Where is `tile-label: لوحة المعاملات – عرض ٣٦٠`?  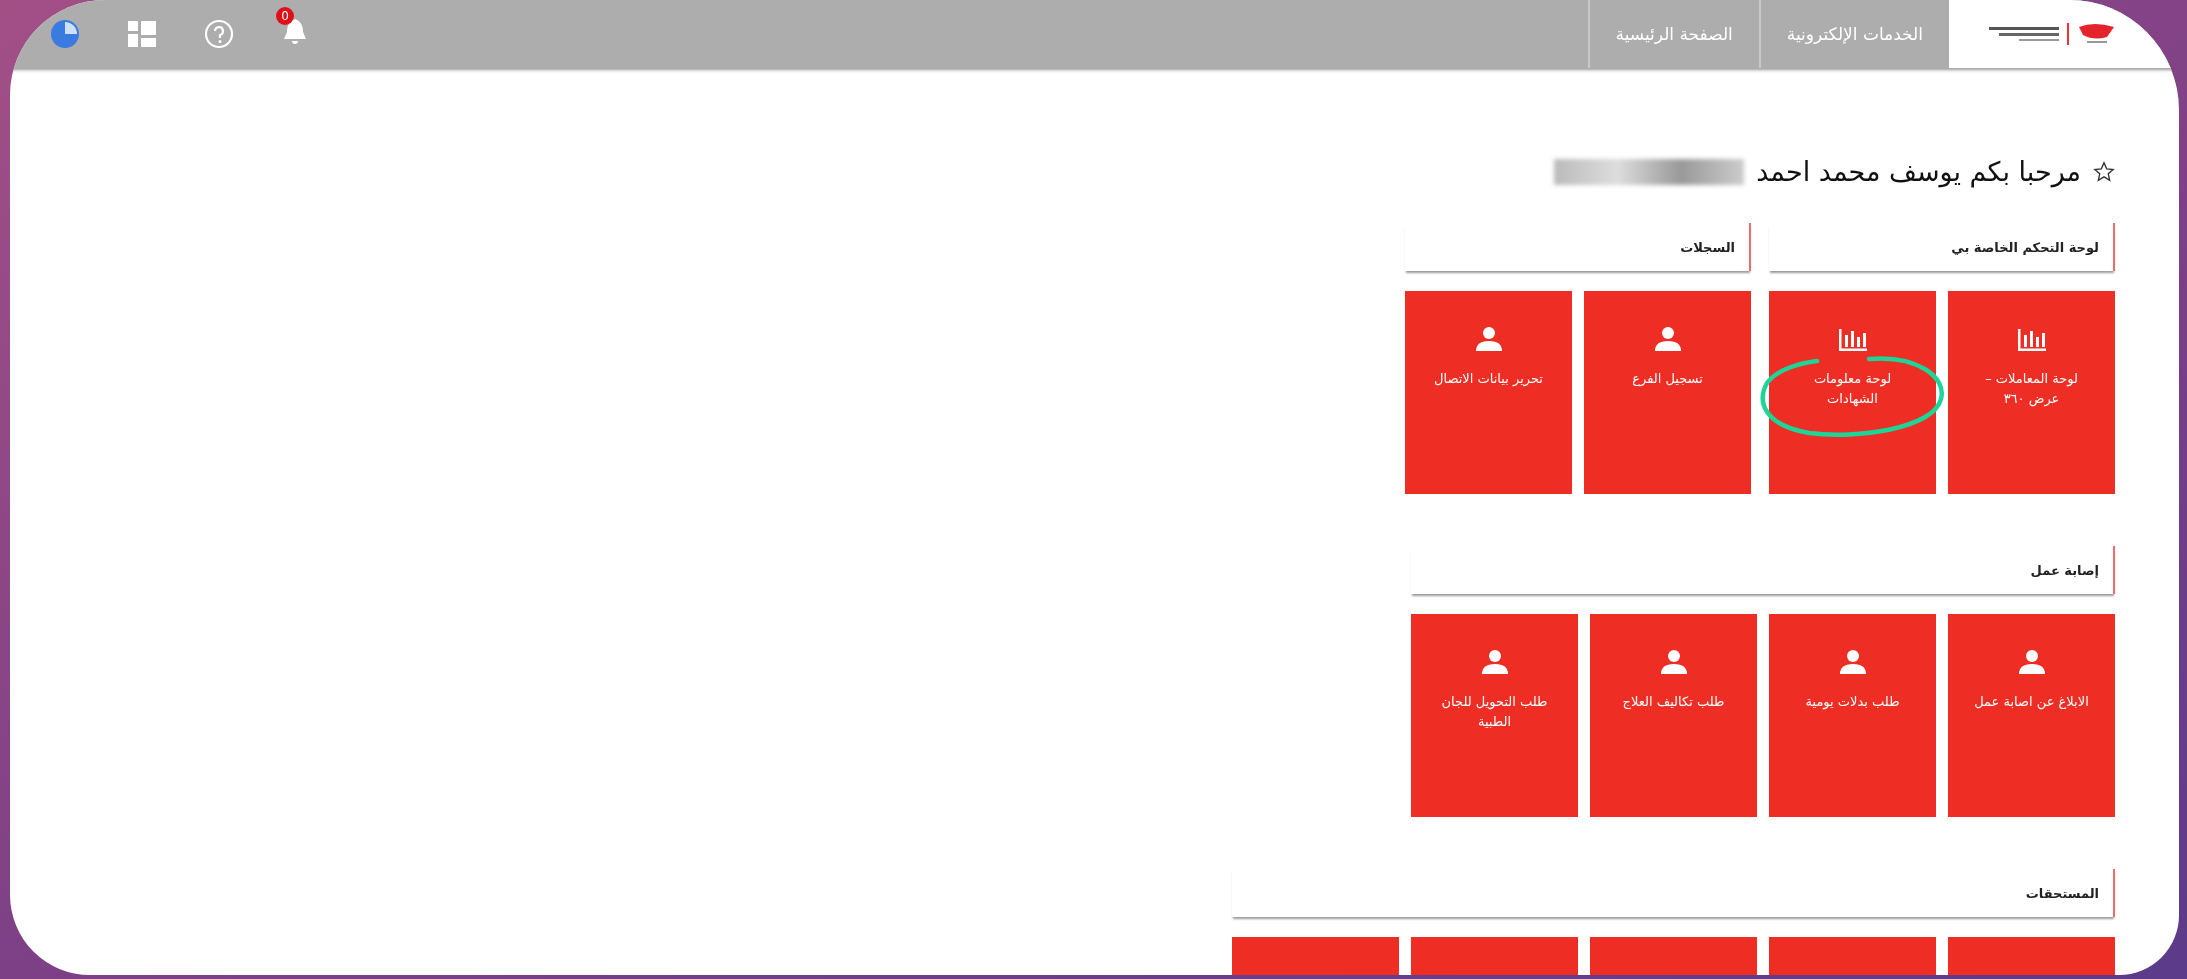
tile-label: لوحة المعاملات – عرض ٣٦٠ is located at coordinates (2031, 389).